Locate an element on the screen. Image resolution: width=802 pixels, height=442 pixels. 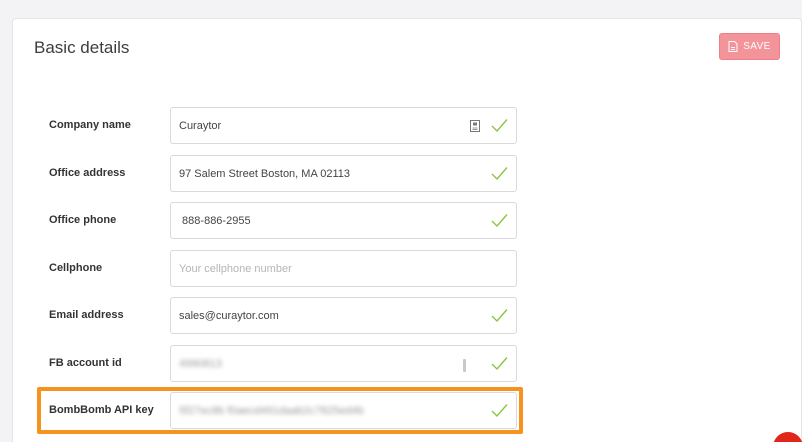
cellphone-field-box is located at coordinates (343, 268).